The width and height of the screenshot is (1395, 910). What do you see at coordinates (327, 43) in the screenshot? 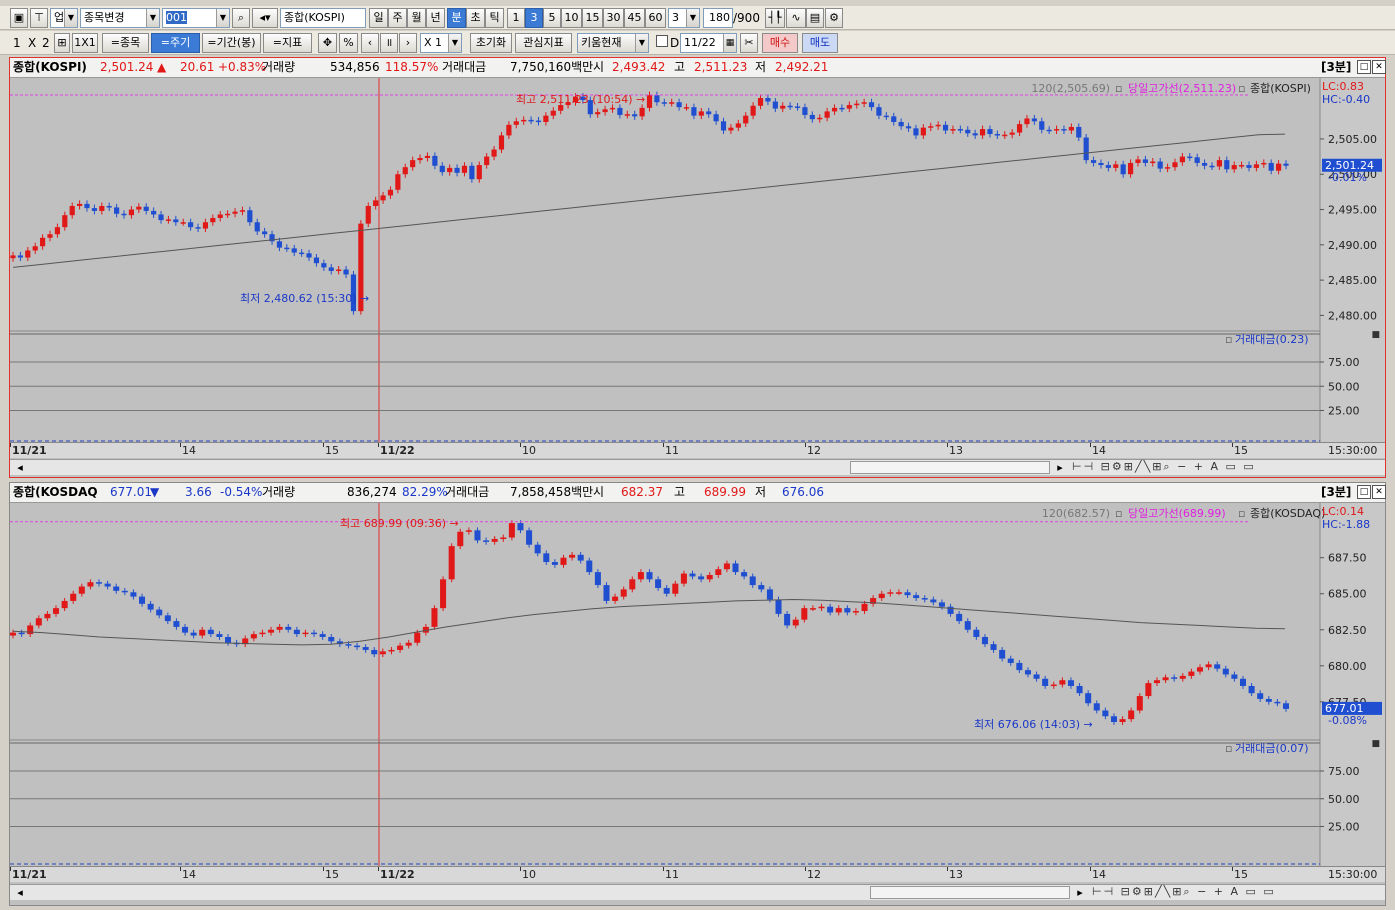
I see `crosshair-icon: ✥` at bounding box center [327, 43].